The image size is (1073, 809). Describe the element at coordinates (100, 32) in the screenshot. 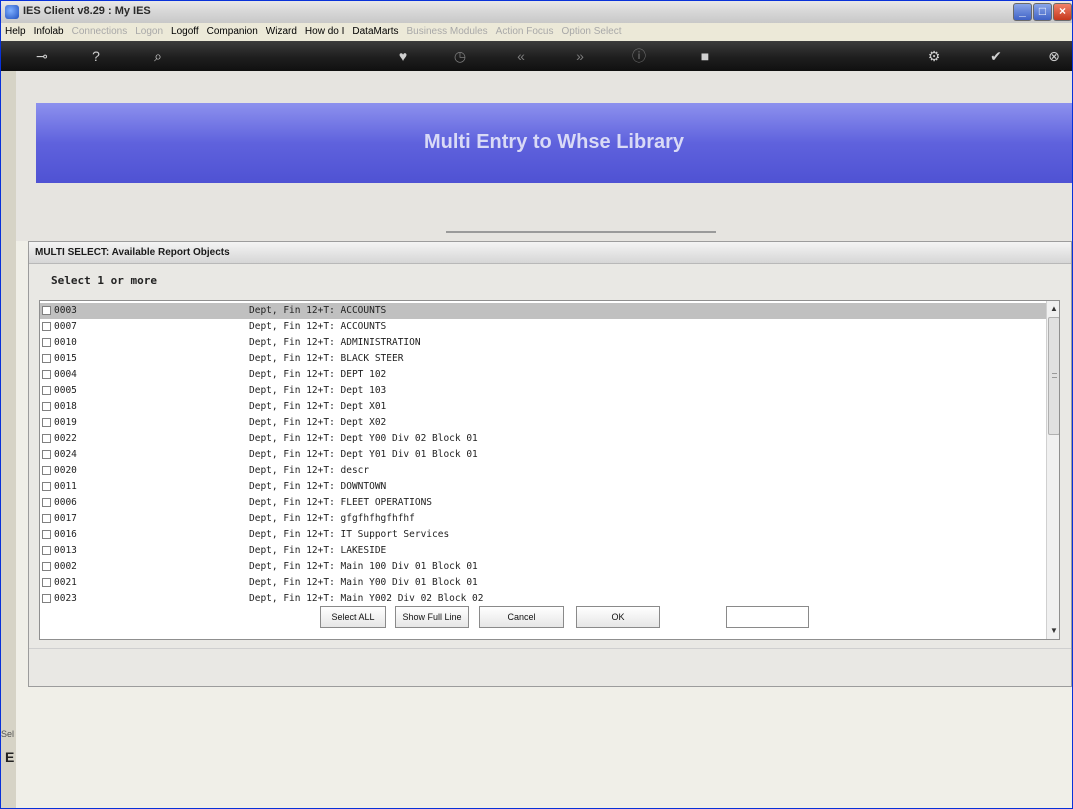

I see `menu-item-connections: Connections` at that location.